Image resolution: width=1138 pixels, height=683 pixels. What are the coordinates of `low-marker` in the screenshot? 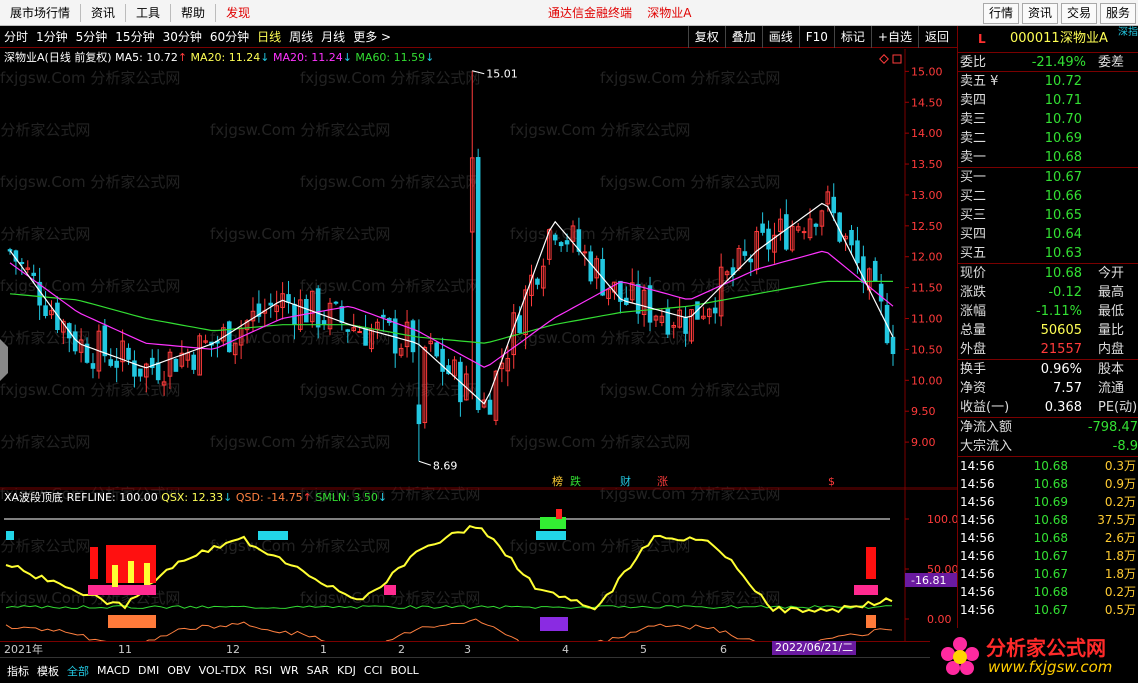 It's located at (425, 463).